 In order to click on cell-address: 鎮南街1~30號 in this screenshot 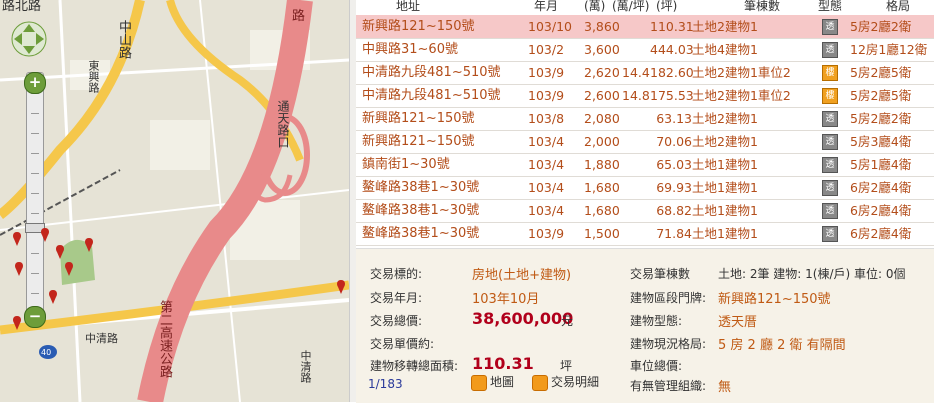, I will do `click(406, 164)`.